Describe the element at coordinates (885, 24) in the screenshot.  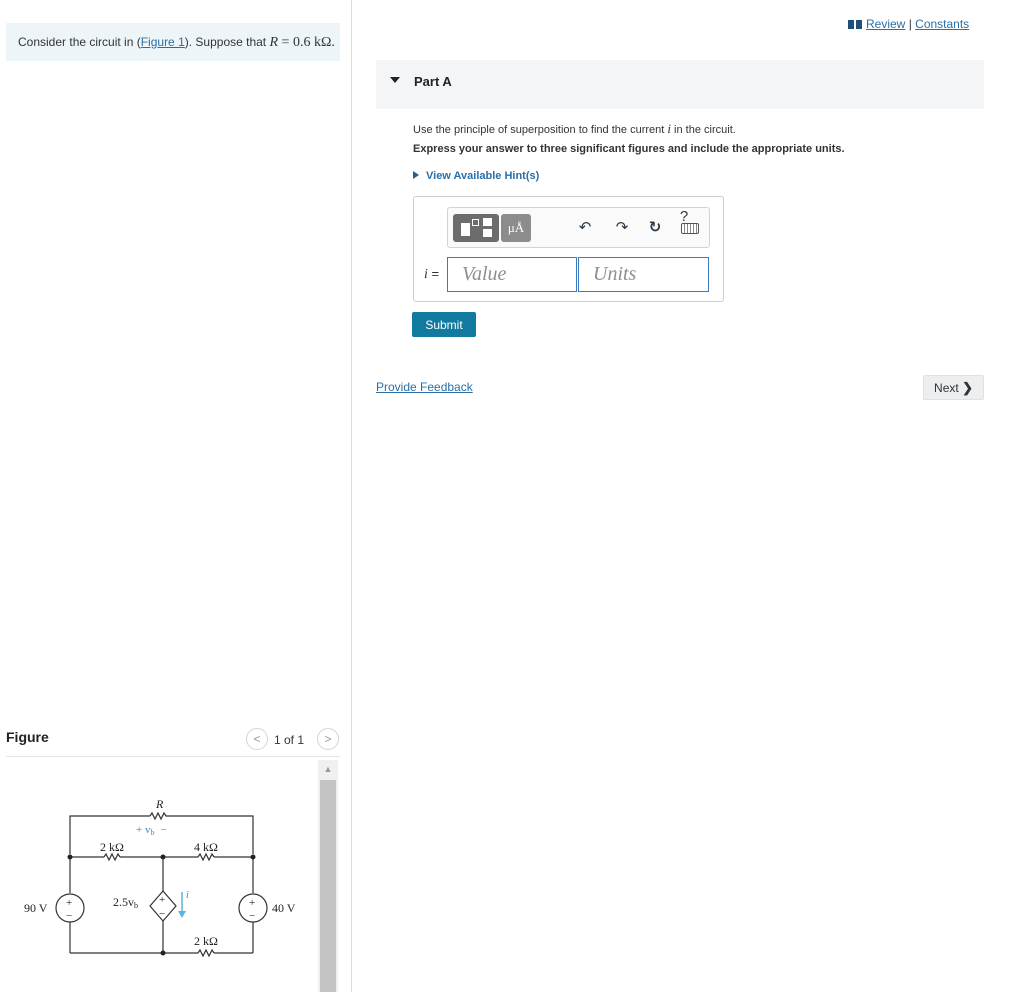
I see `review-link: Review` at that location.